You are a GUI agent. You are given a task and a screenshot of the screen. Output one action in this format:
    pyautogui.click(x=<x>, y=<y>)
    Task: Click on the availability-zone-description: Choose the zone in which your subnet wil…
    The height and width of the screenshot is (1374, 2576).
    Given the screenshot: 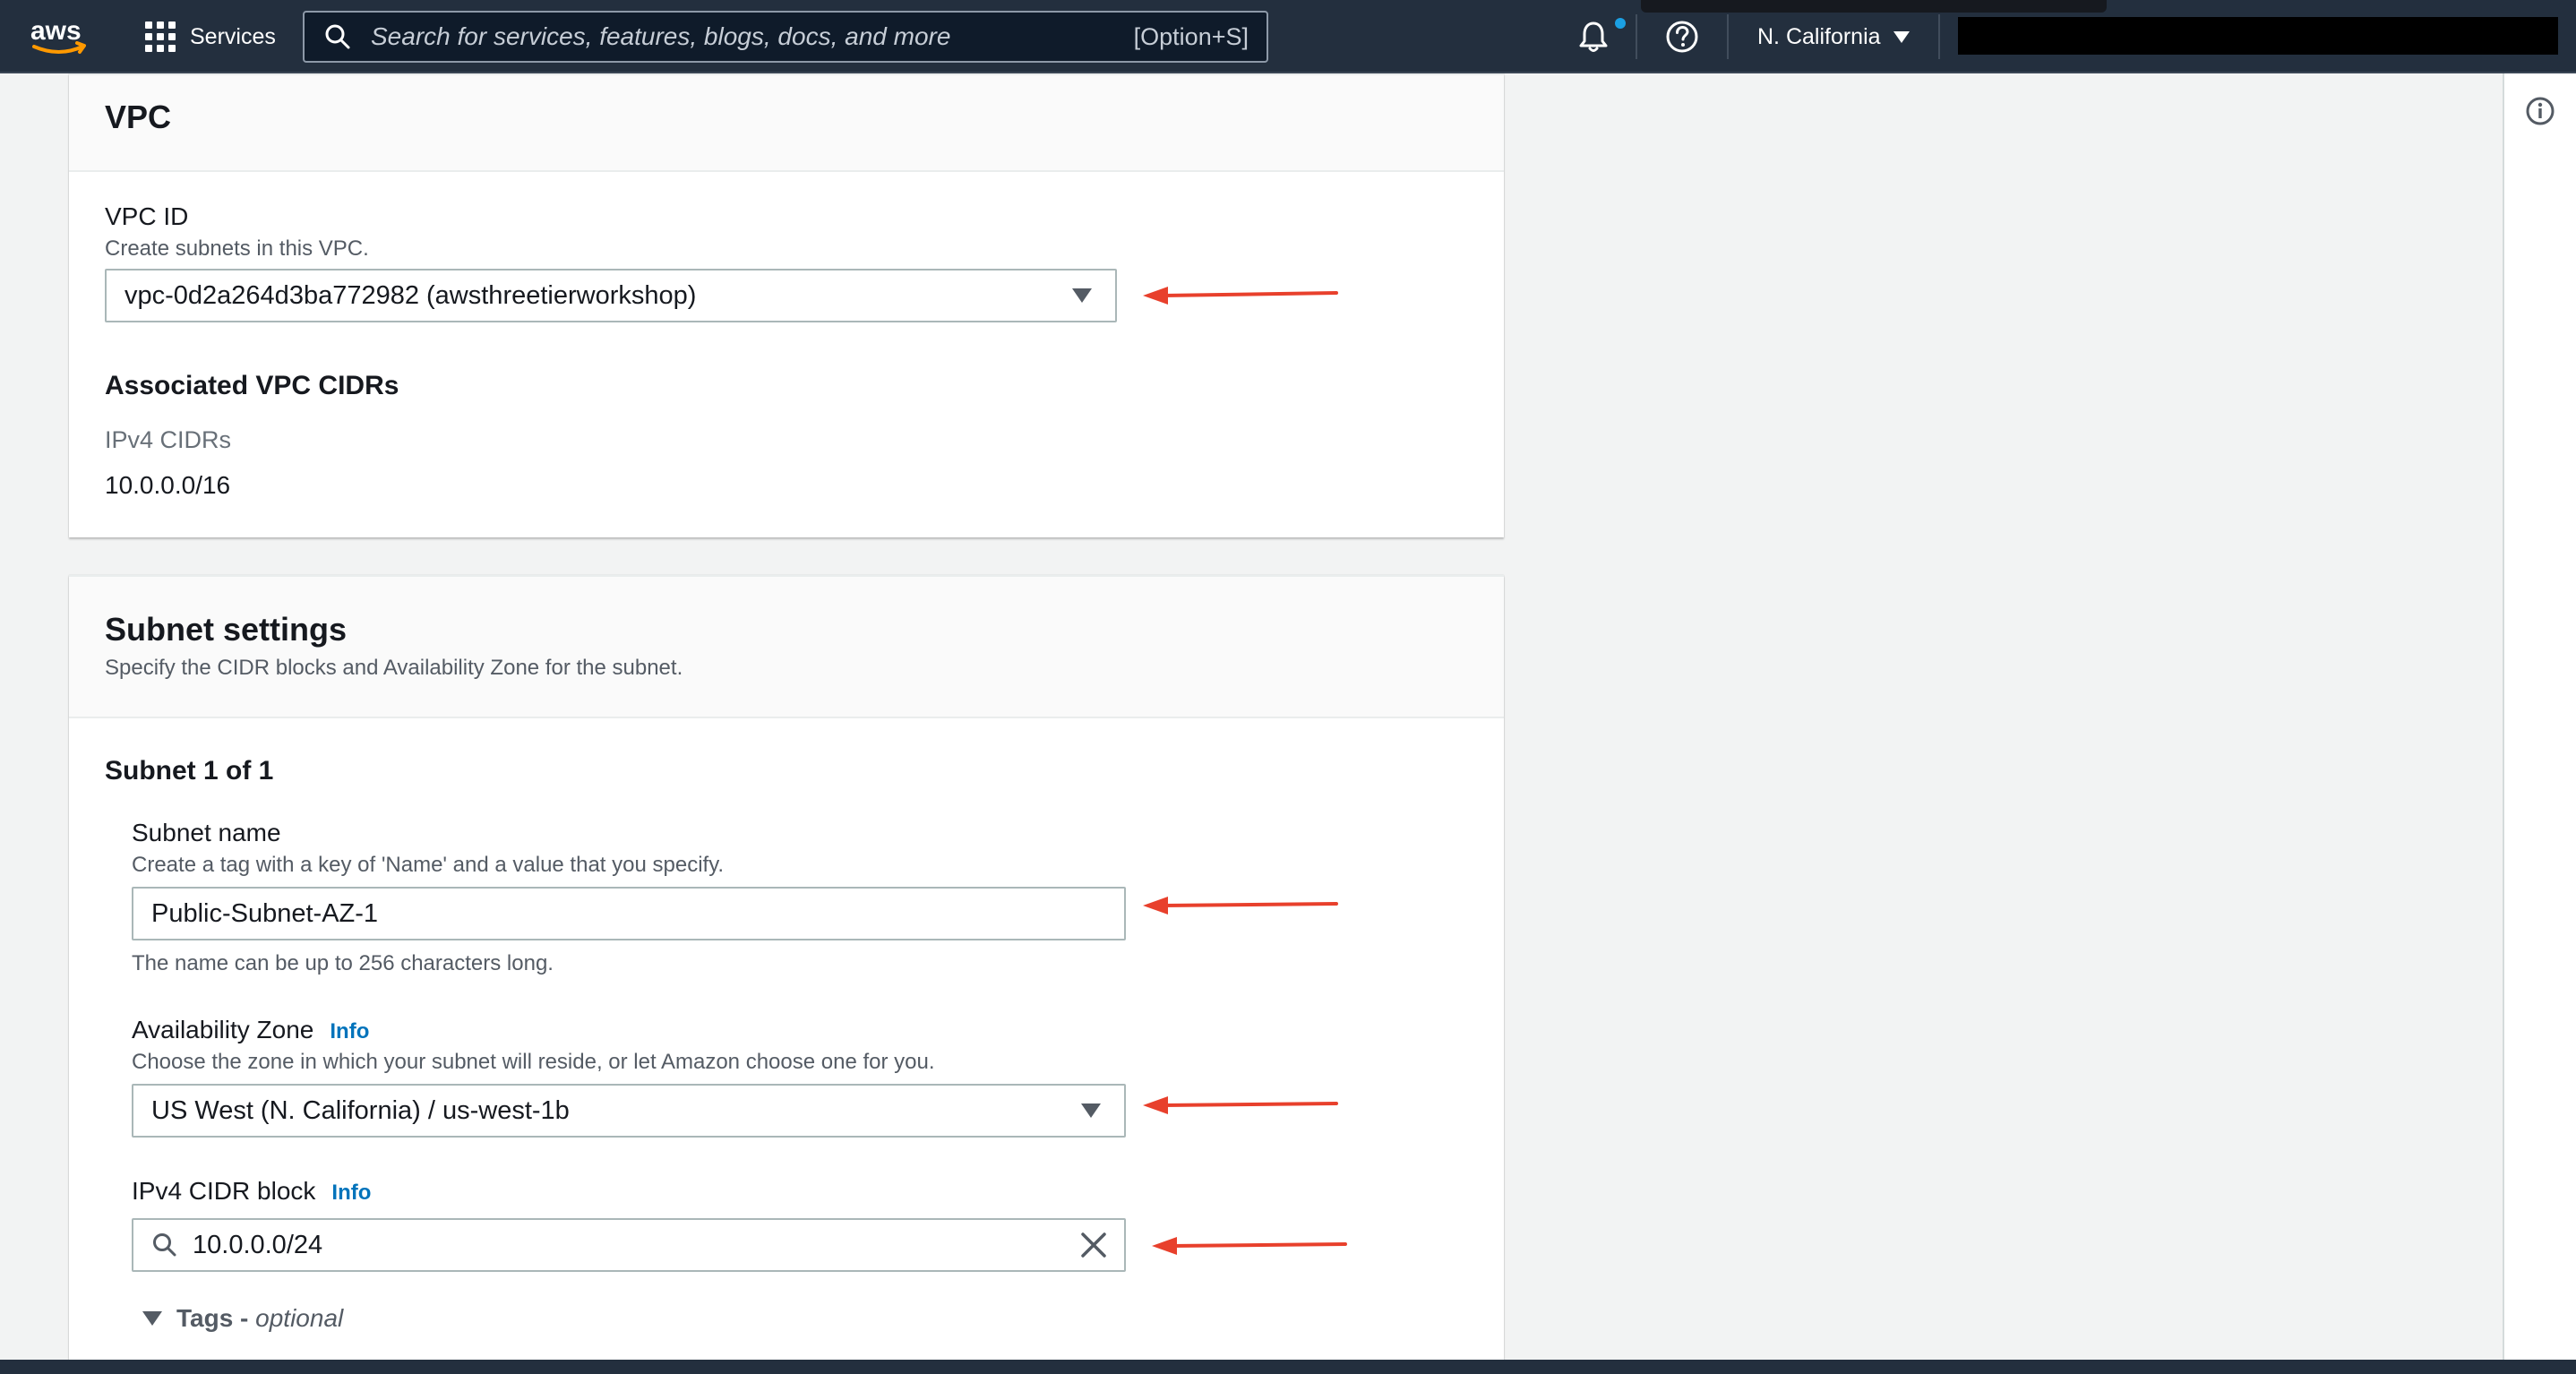 What is the action you would take?
    pyautogui.click(x=533, y=1062)
    